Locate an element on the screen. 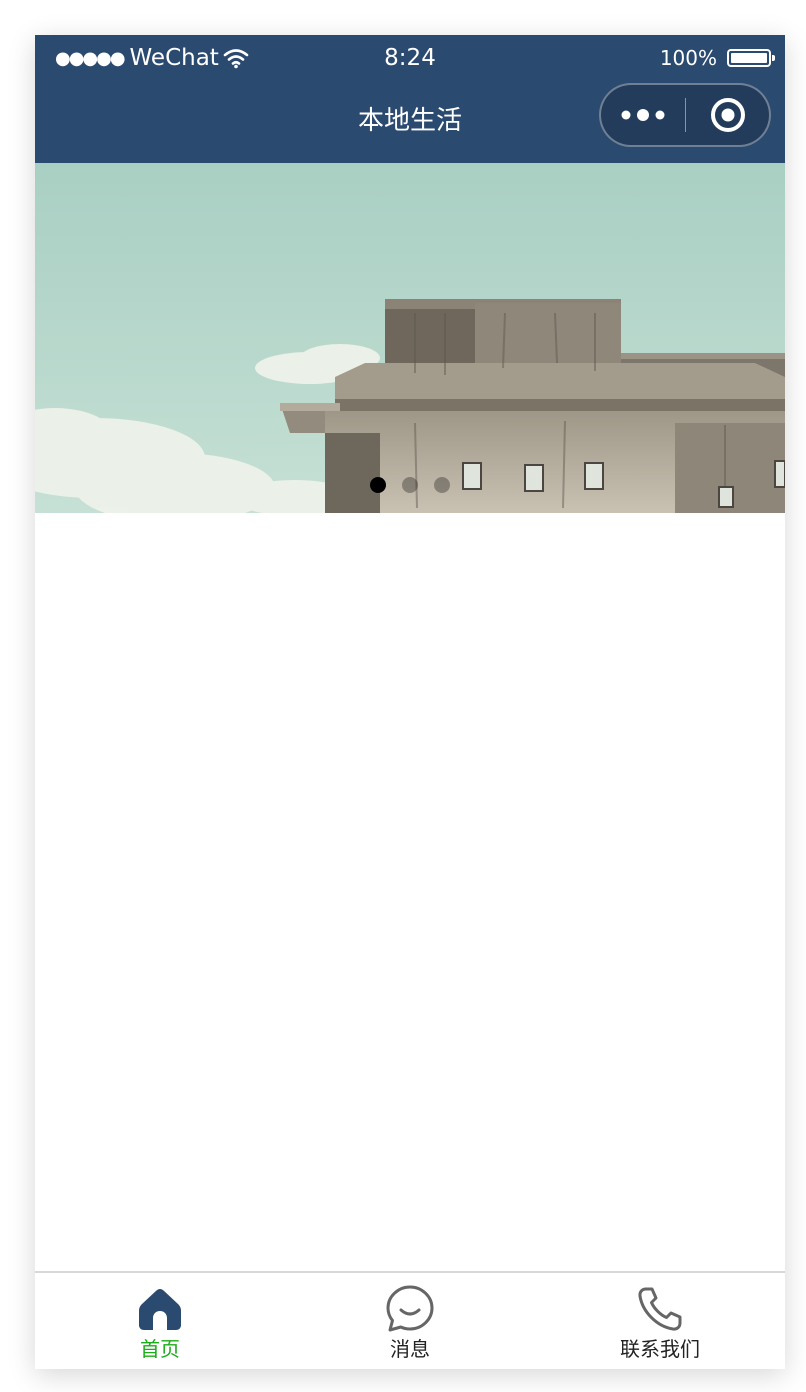  tab-bar: 首页 消息 联系我们 is located at coordinates (410, 1320).